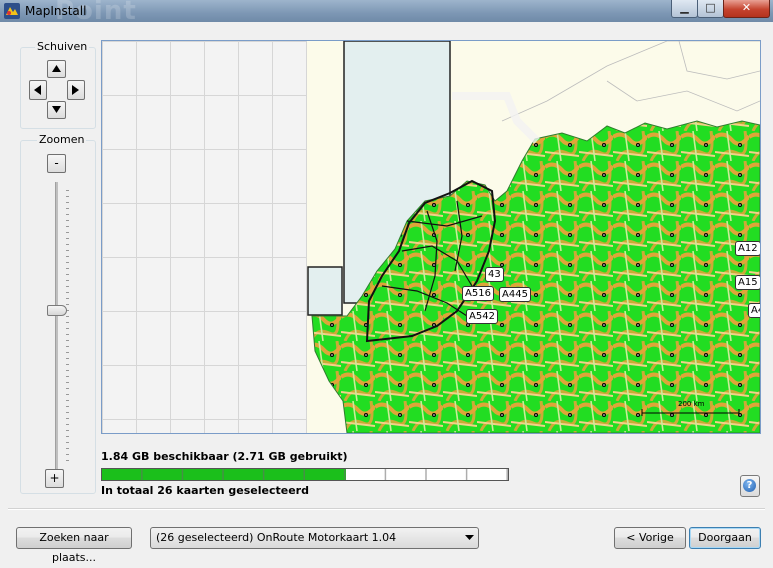  I want to click on maximize-icon: □, so click(710, 7).